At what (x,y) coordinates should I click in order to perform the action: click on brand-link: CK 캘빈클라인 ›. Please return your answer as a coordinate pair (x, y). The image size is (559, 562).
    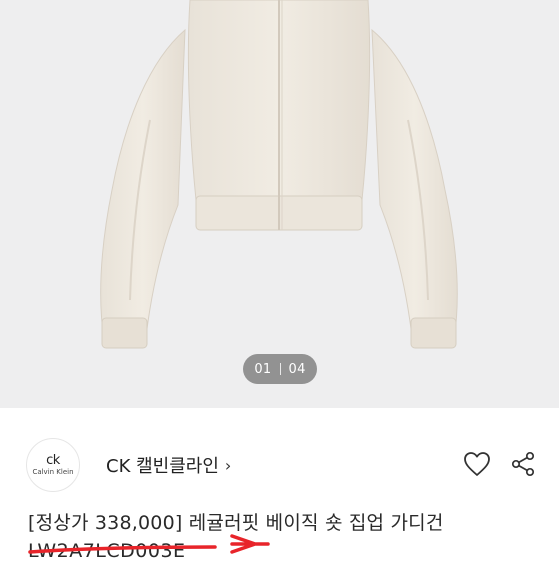
    Looking at the image, I should click on (168, 465).